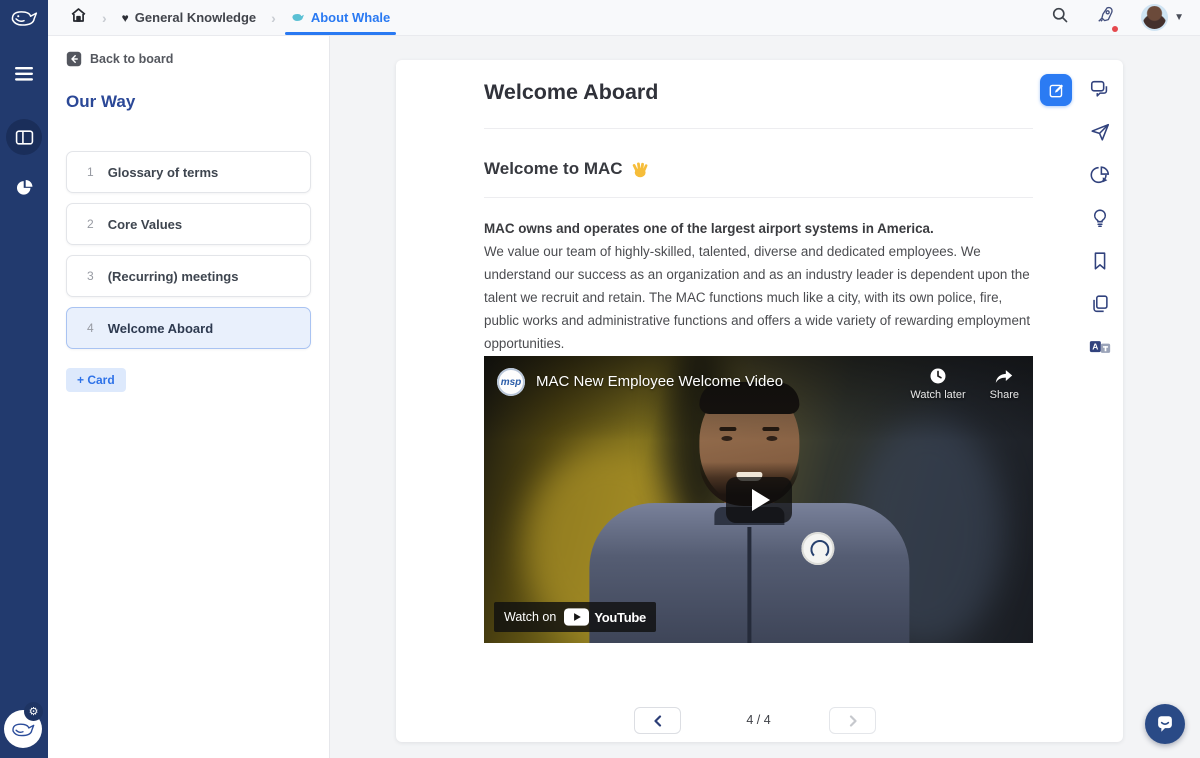 This screenshot has width=1200, height=758. What do you see at coordinates (600, 18) in the screenshot?
I see `topbar: › ♥ General Knowledge › About Whale ▼` at bounding box center [600, 18].